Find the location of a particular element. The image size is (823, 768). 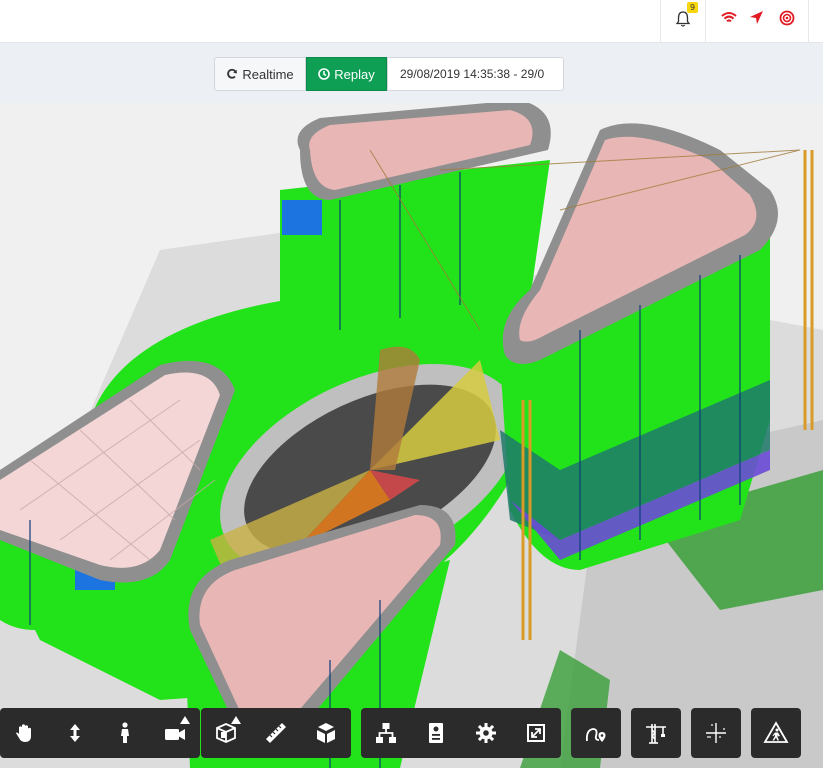

properties-icon is located at coordinates (436, 733).